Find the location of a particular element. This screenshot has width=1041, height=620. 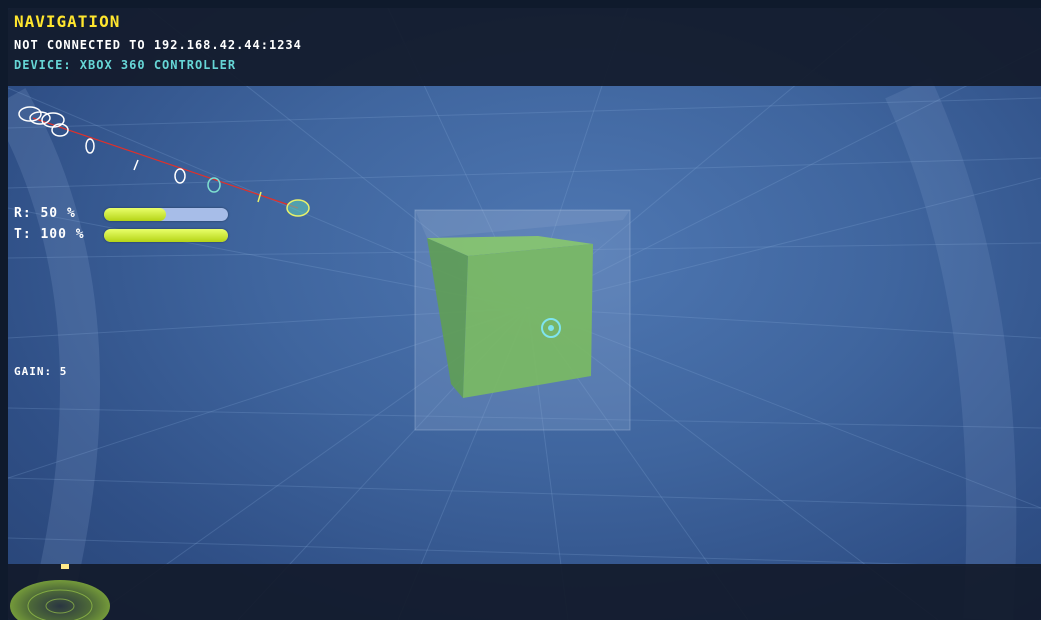

connection-status: NOT CONNECTED TO 192.168.42.44:1234 is located at coordinates (158, 45).